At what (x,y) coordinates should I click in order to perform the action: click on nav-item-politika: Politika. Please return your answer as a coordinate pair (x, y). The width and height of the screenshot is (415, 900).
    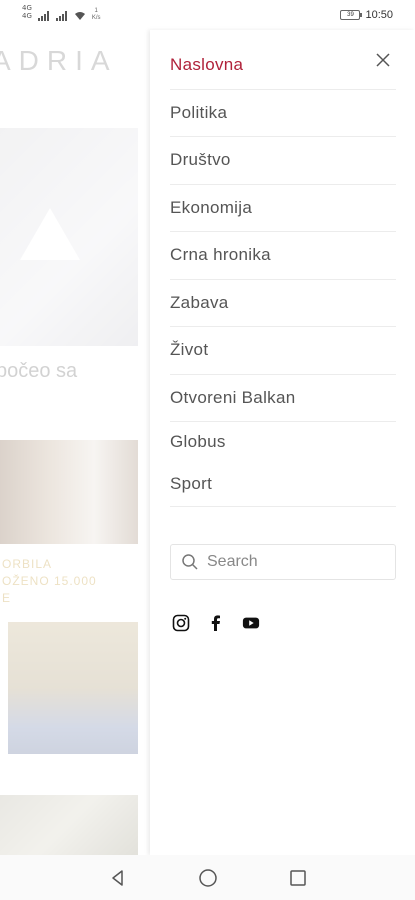
    Looking at the image, I should click on (283, 113).